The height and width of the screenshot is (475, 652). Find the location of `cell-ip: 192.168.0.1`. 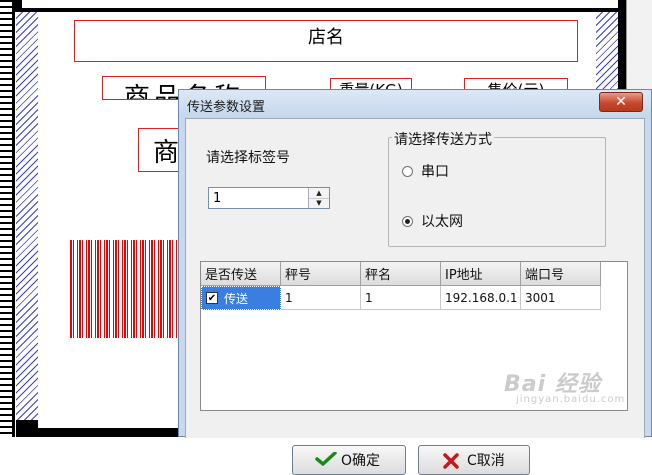

cell-ip: 192.168.0.1 is located at coordinates (481, 298).